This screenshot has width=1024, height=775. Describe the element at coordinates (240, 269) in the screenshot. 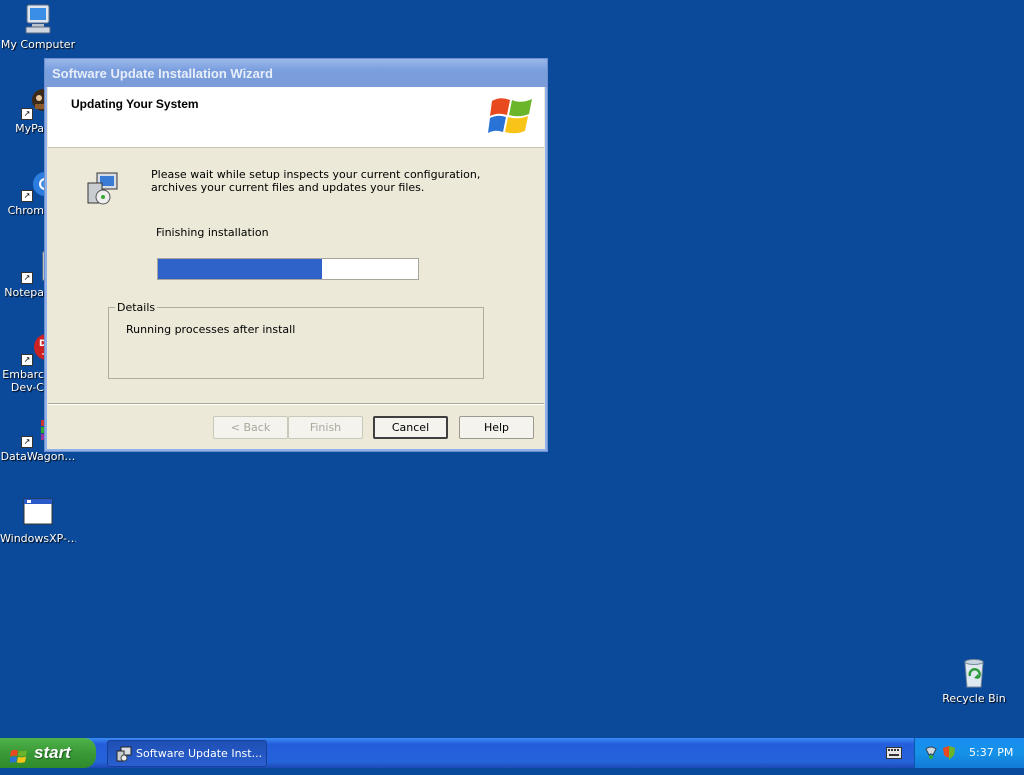

I see `progress-fill` at that location.